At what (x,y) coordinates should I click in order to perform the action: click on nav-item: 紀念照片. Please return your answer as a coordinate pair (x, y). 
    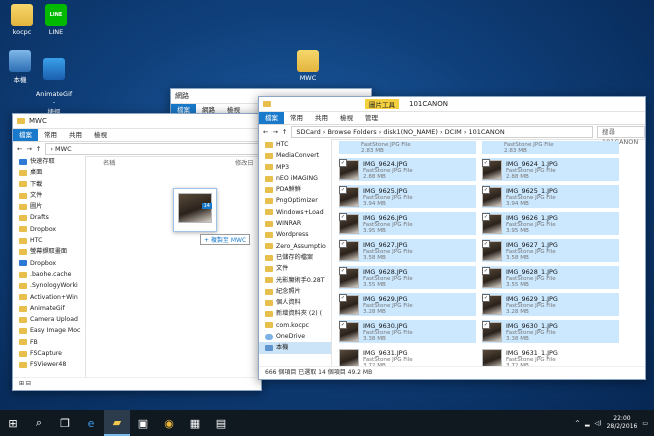
    Looking at the image, I should click on (295, 291).